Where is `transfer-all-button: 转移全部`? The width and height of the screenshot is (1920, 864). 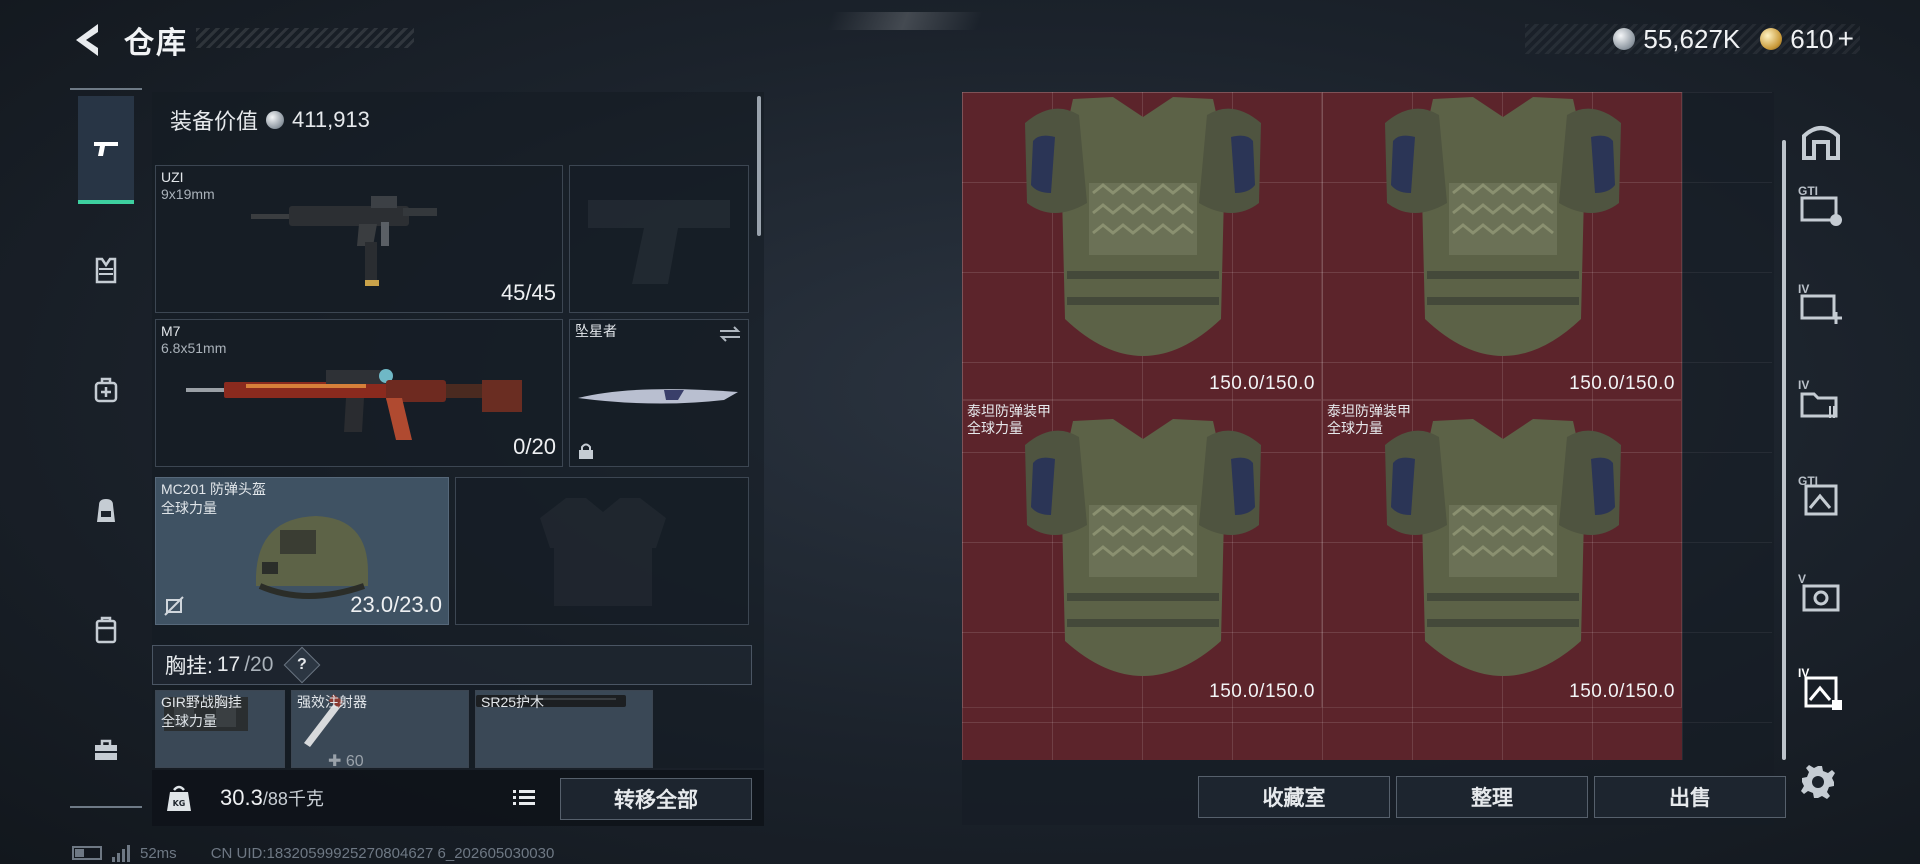 transfer-all-button: 转移全部 is located at coordinates (656, 799).